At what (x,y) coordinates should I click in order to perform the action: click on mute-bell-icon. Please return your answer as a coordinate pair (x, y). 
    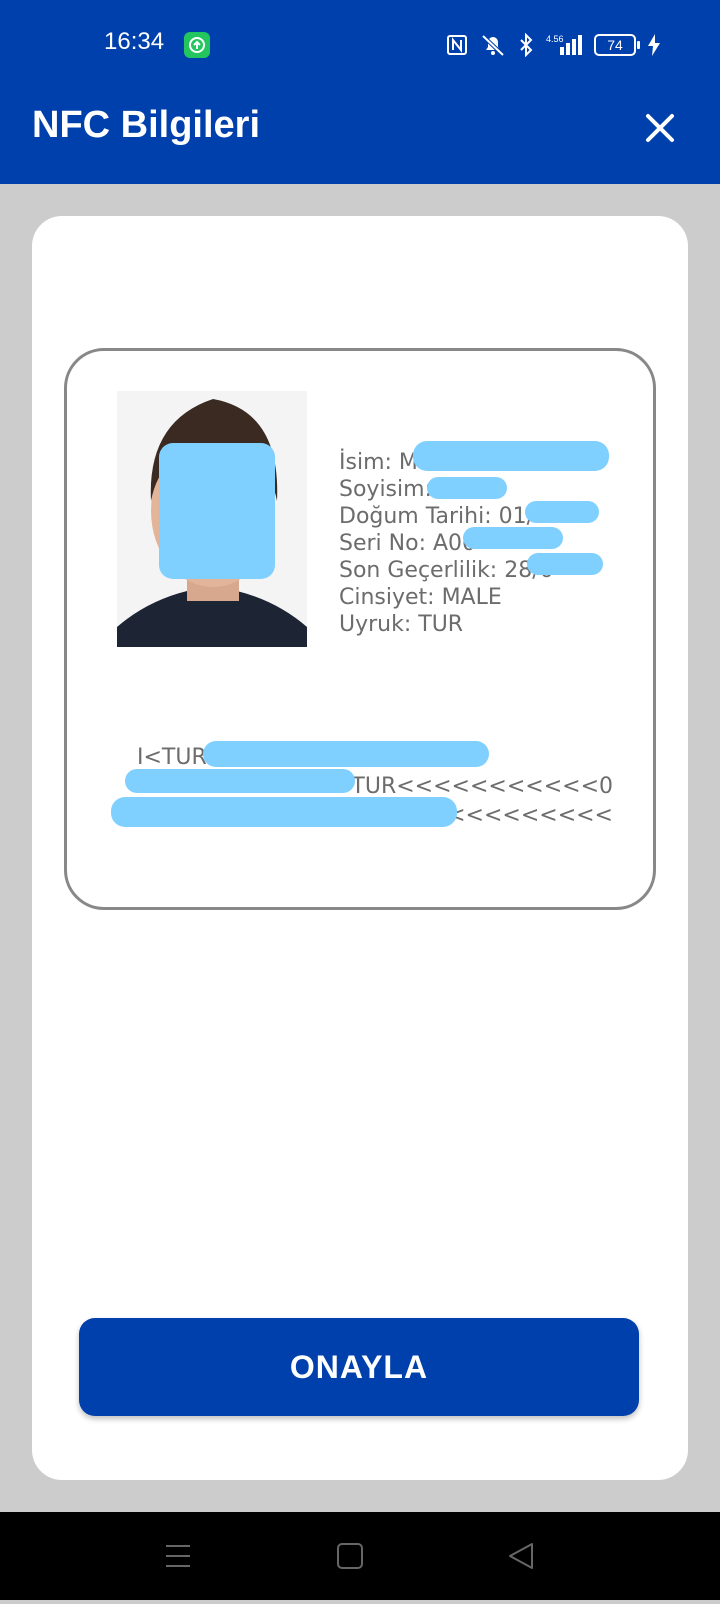
    Looking at the image, I should click on (493, 45).